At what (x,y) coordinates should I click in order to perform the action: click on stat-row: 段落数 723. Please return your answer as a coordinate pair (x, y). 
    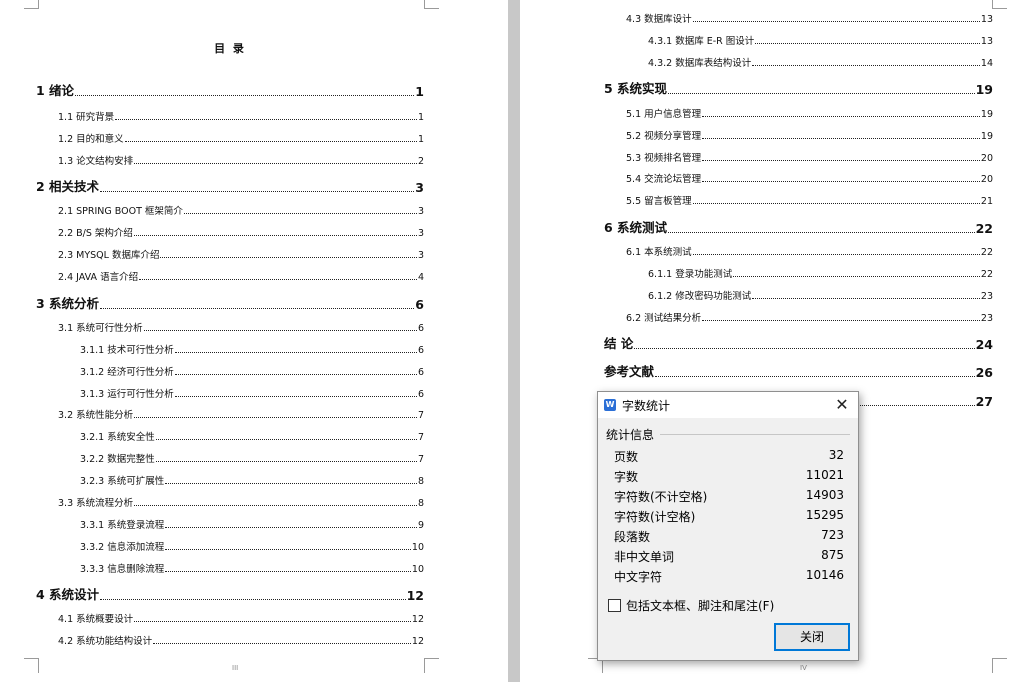
    Looking at the image, I should click on (729, 537).